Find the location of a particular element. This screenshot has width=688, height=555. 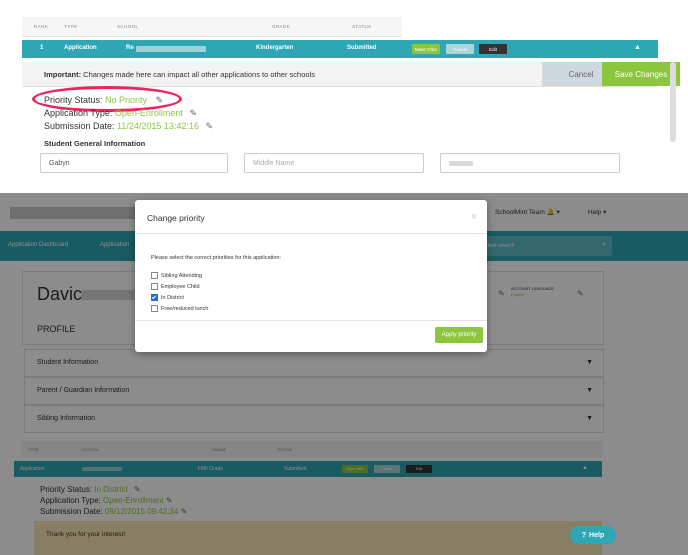

header-rank: RANK is located at coordinates (41, 26).